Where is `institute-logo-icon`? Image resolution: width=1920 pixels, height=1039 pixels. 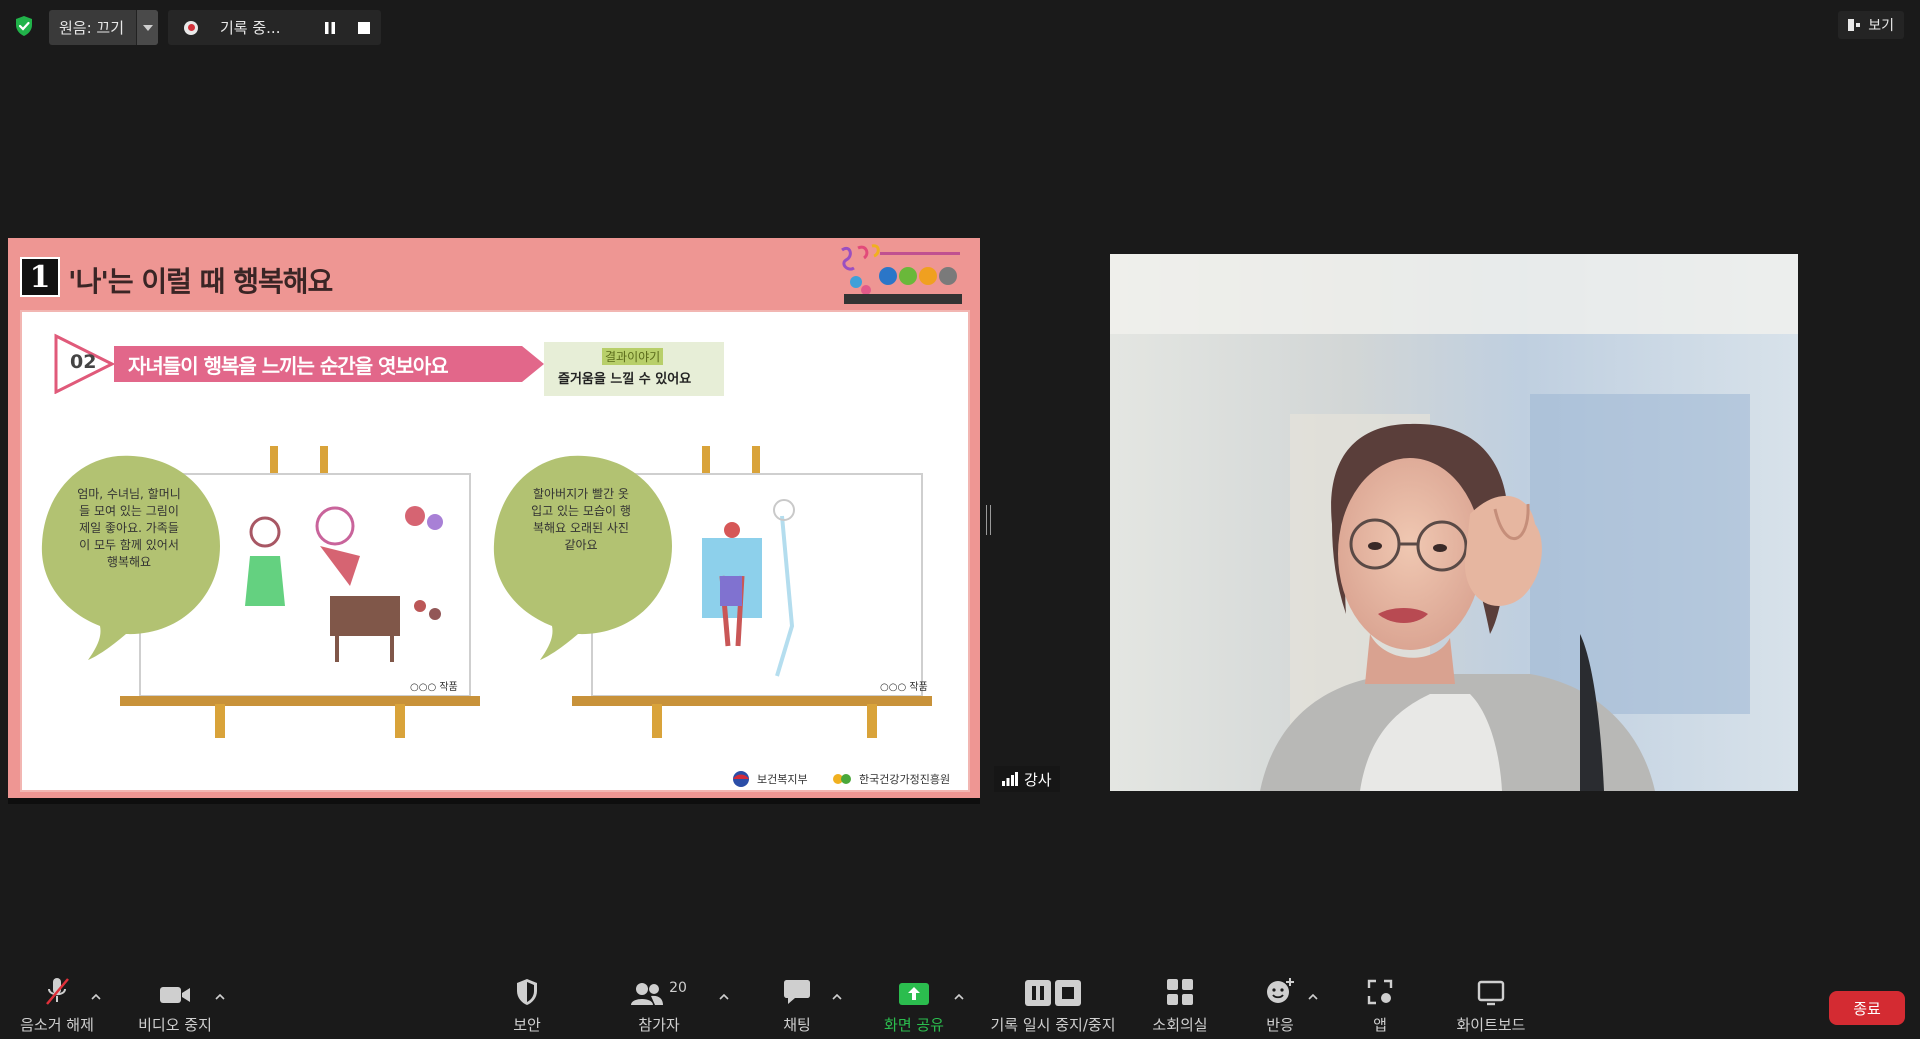 institute-logo-icon is located at coordinates (842, 779).